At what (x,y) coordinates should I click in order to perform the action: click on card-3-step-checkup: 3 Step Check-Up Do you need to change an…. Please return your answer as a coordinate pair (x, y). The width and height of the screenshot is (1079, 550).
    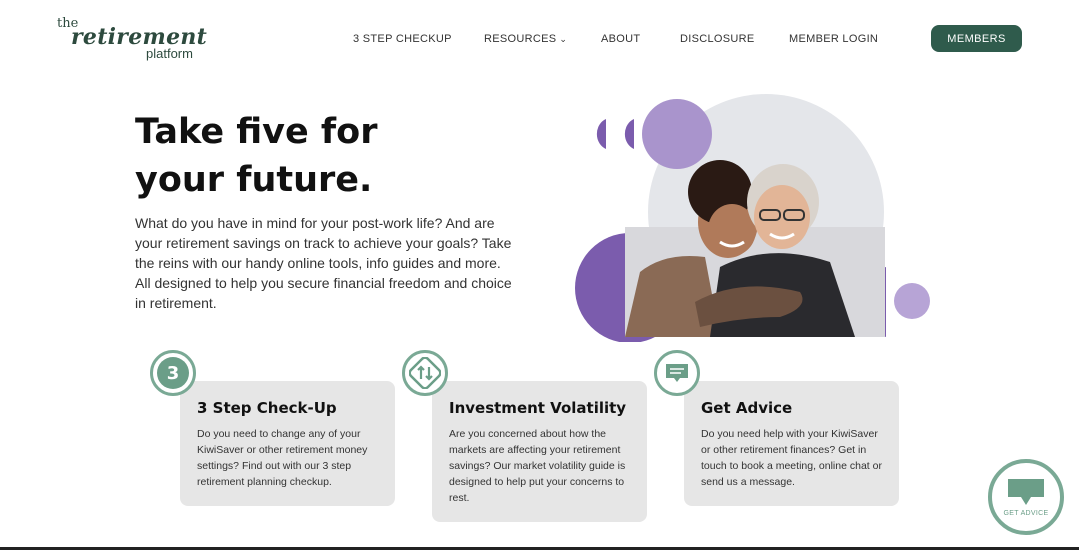
    Looking at the image, I should click on (287, 443).